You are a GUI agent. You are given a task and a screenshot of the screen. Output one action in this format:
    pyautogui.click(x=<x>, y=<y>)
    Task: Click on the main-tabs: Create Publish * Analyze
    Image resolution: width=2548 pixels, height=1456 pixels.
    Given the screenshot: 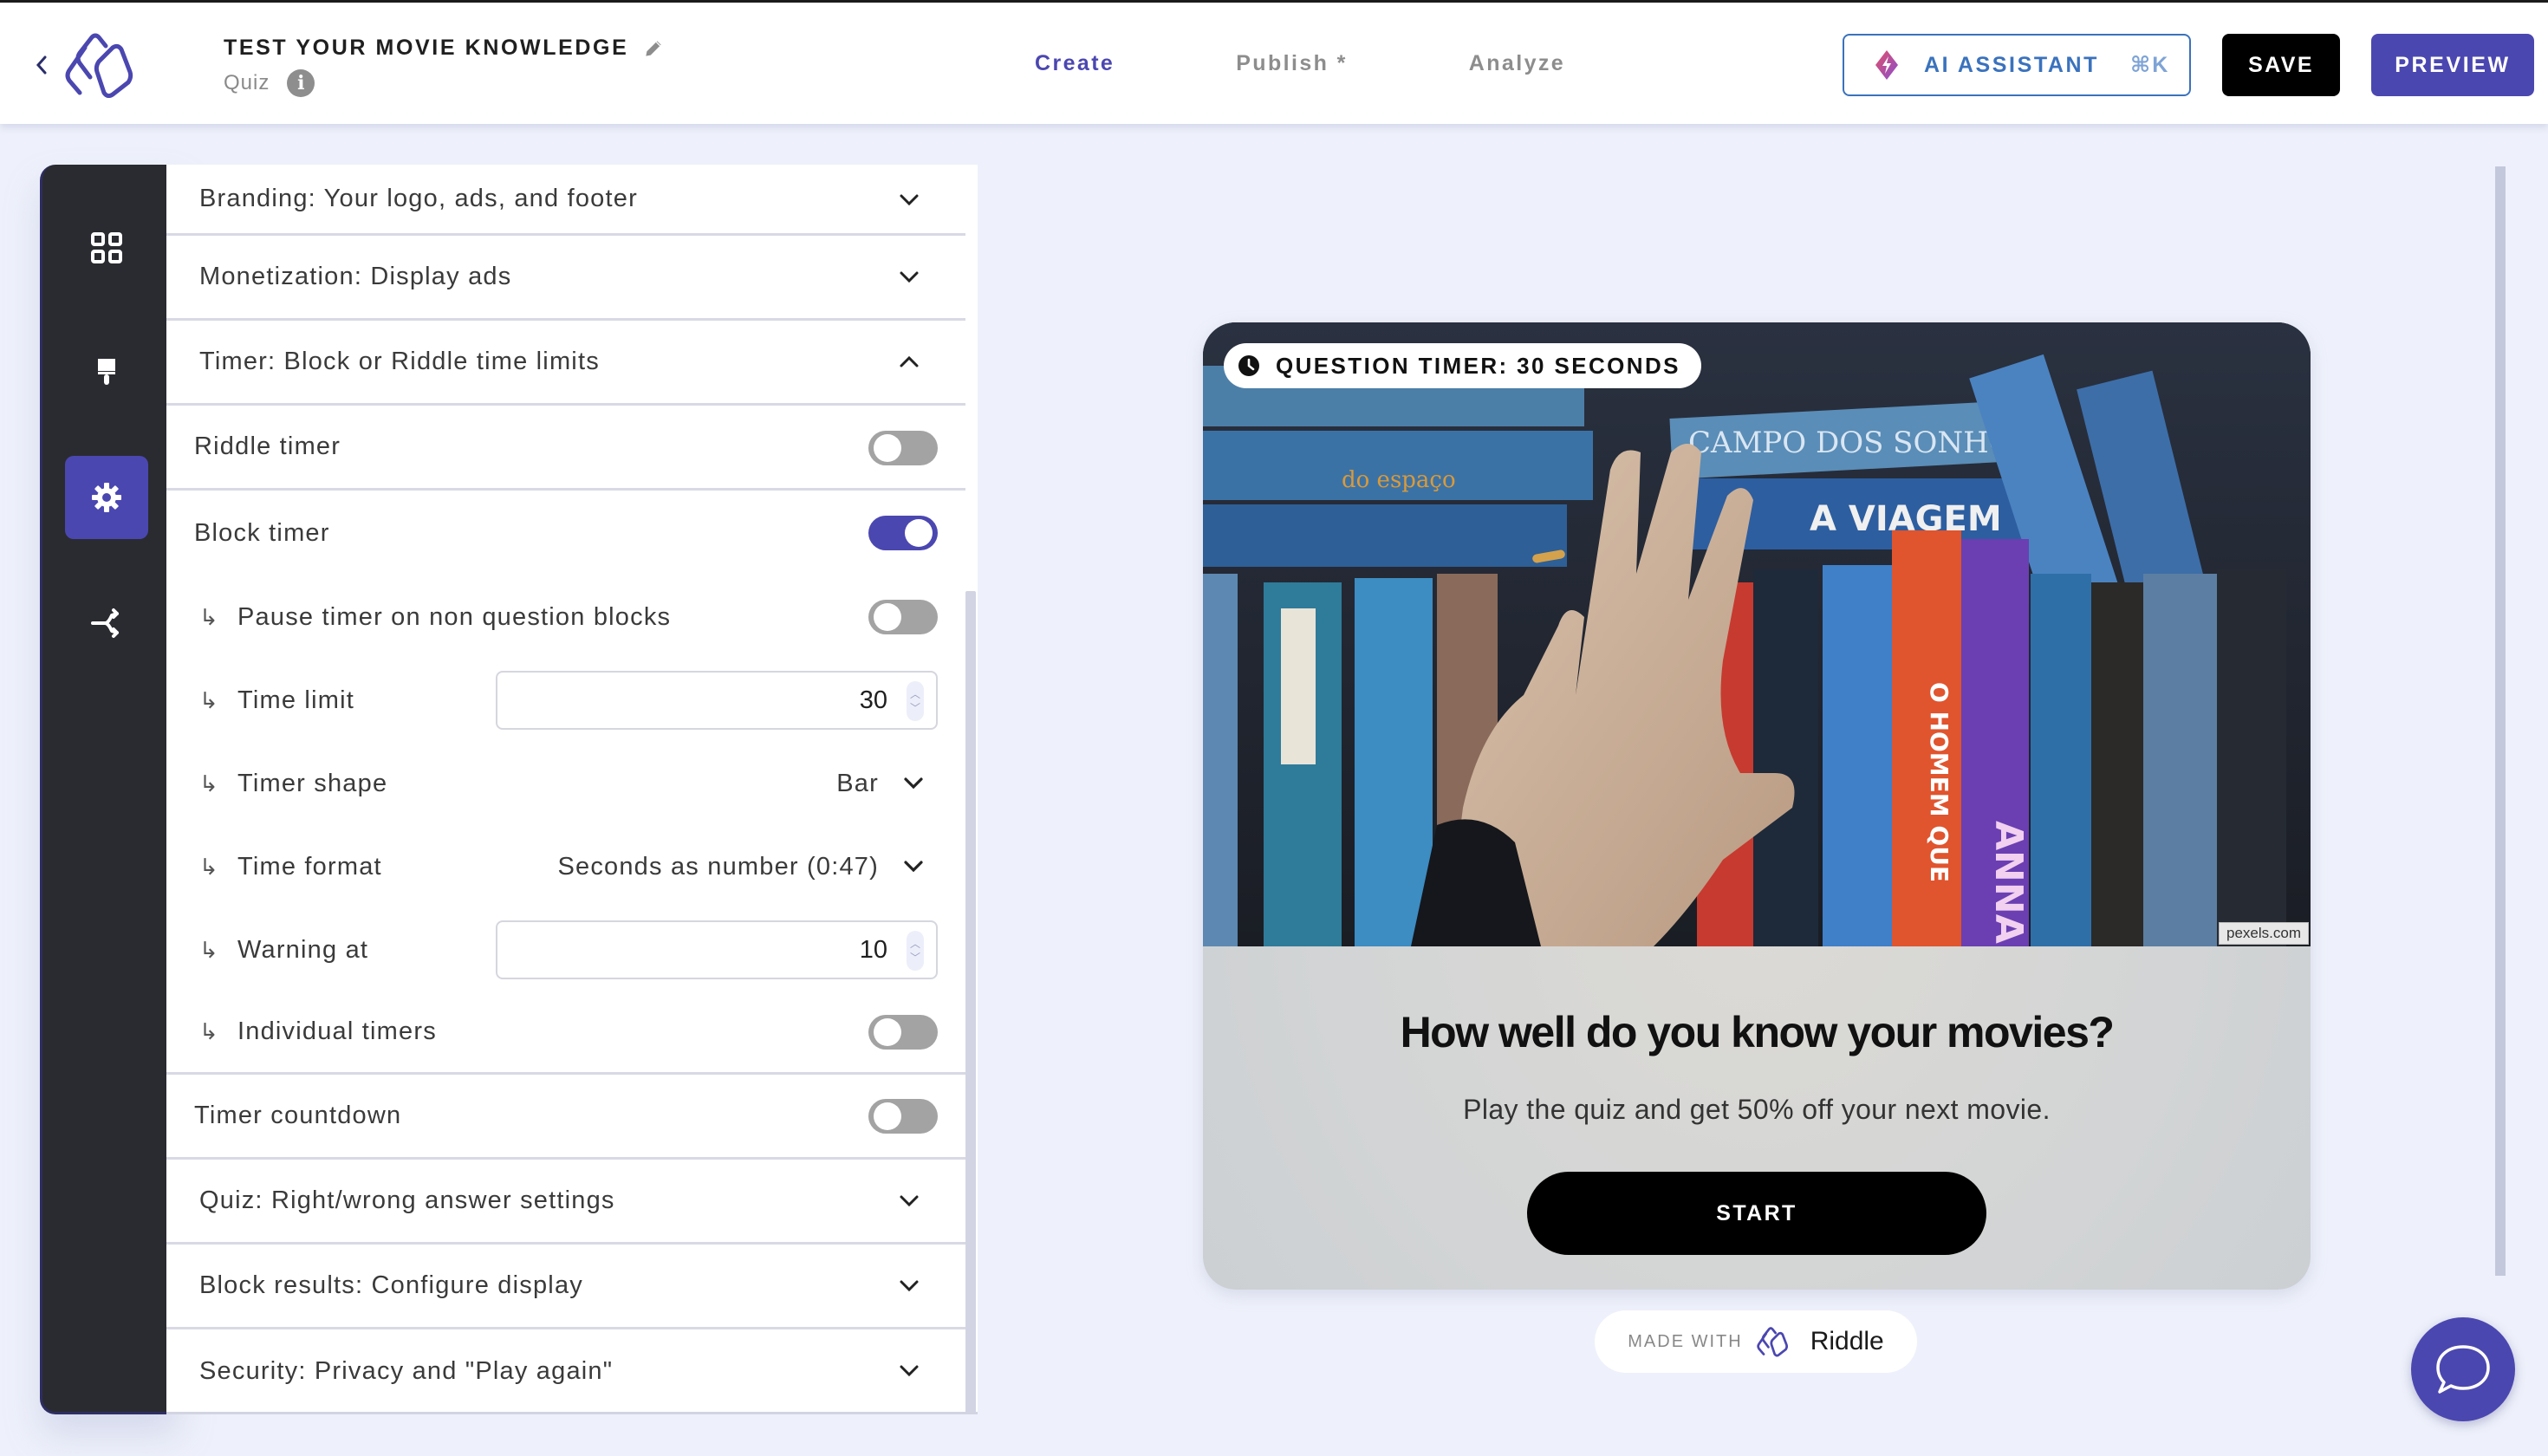 What is the action you would take?
    pyautogui.click(x=1348, y=63)
    